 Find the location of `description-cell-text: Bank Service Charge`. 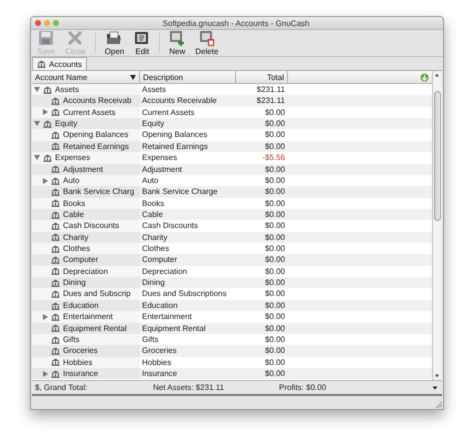

description-cell-text: Bank Service Charge is located at coordinates (180, 192).